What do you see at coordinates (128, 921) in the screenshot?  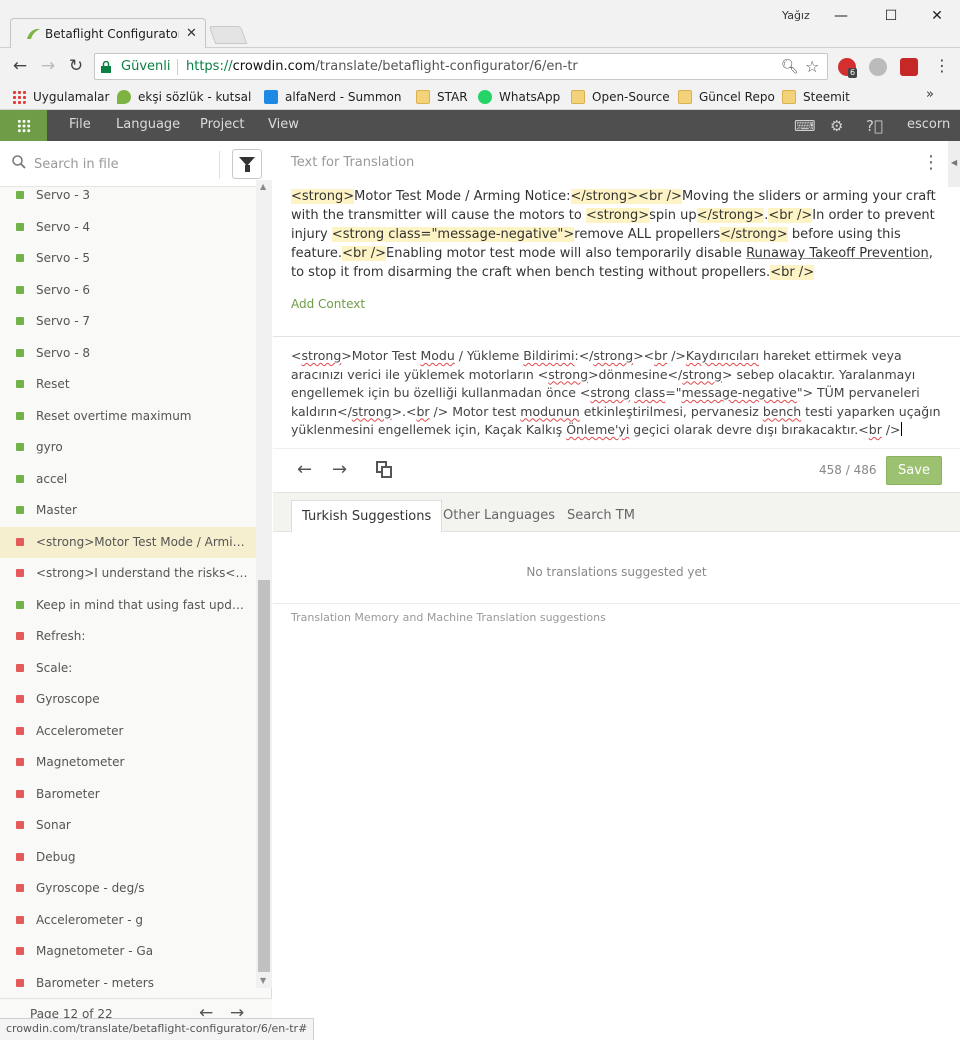 I see `list-item: Accelerometer - g` at bounding box center [128, 921].